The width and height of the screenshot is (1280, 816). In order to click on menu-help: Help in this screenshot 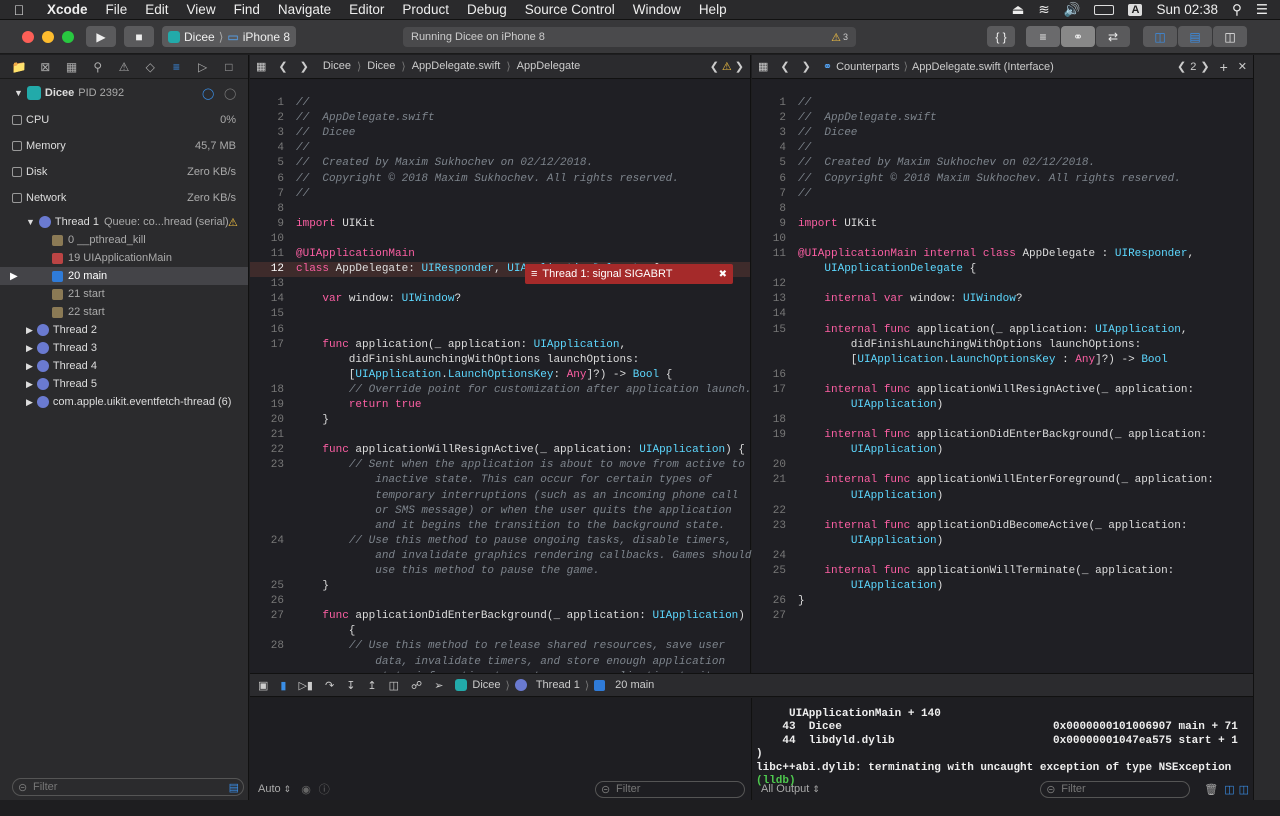, I will do `click(713, 9)`.